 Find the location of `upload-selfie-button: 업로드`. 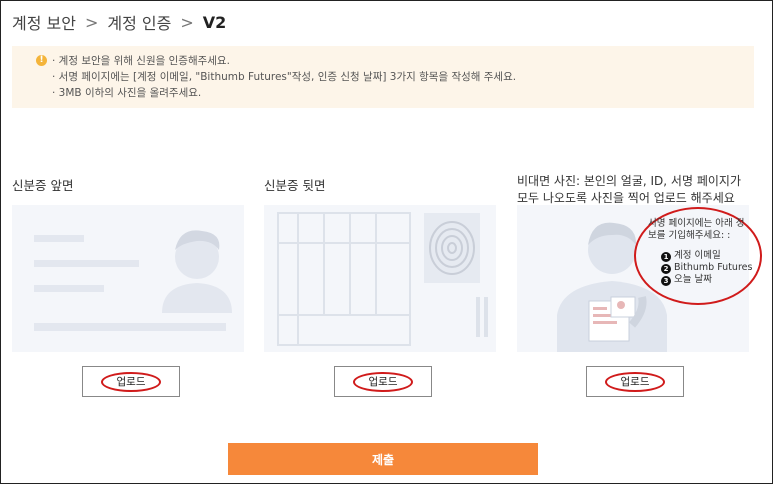

upload-selfie-button: 업로드 is located at coordinates (635, 381).